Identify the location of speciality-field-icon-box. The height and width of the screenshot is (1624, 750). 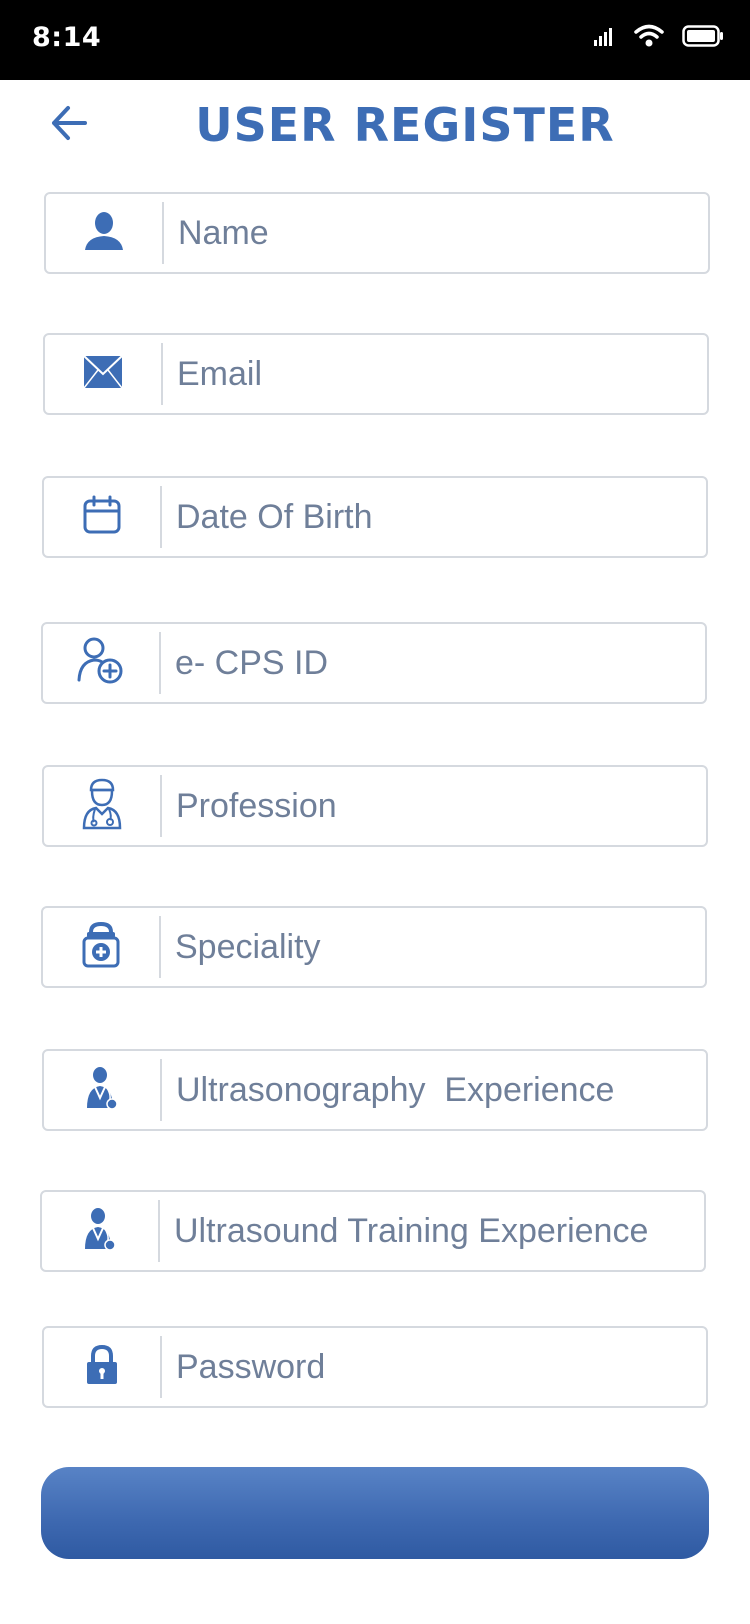
(102, 947).